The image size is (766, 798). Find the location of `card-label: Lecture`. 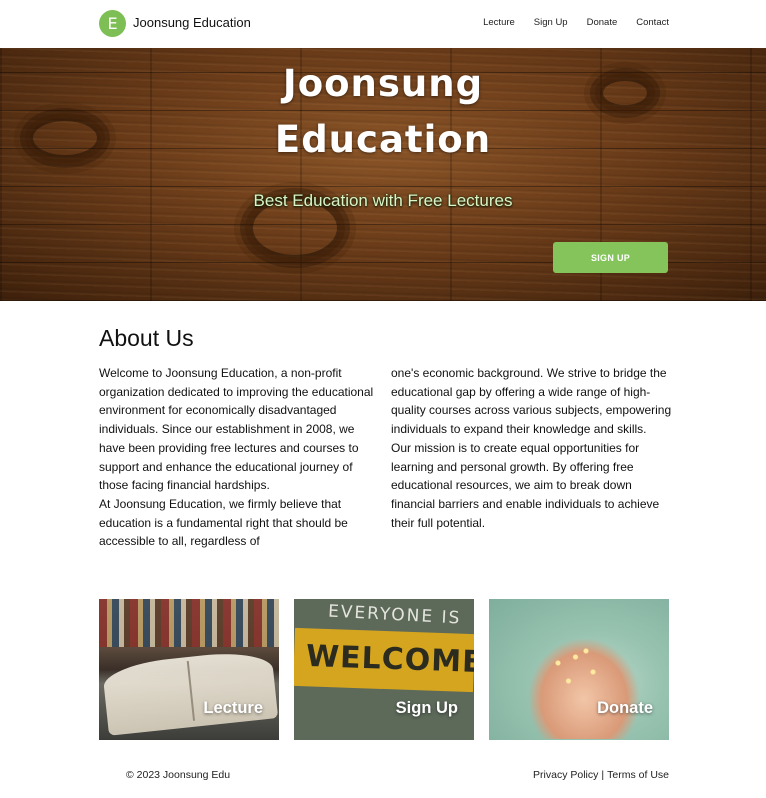

card-label: Lecture is located at coordinates (233, 708).